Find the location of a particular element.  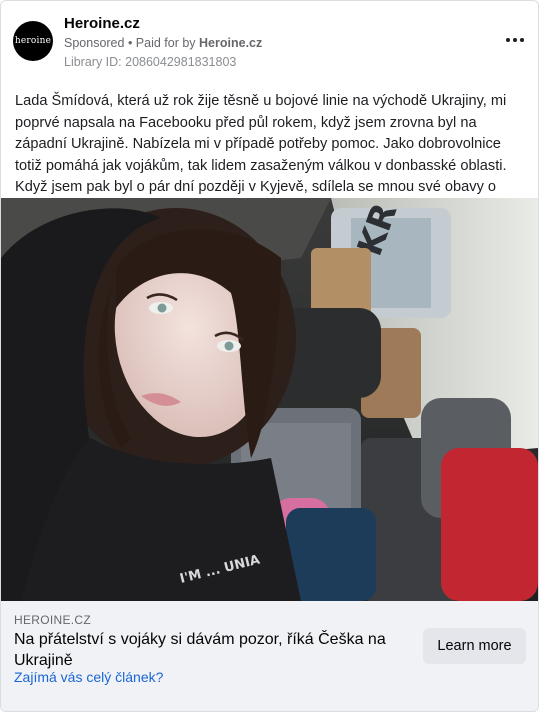

page-name-link: Heroine.cz is located at coordinates (102, 23).